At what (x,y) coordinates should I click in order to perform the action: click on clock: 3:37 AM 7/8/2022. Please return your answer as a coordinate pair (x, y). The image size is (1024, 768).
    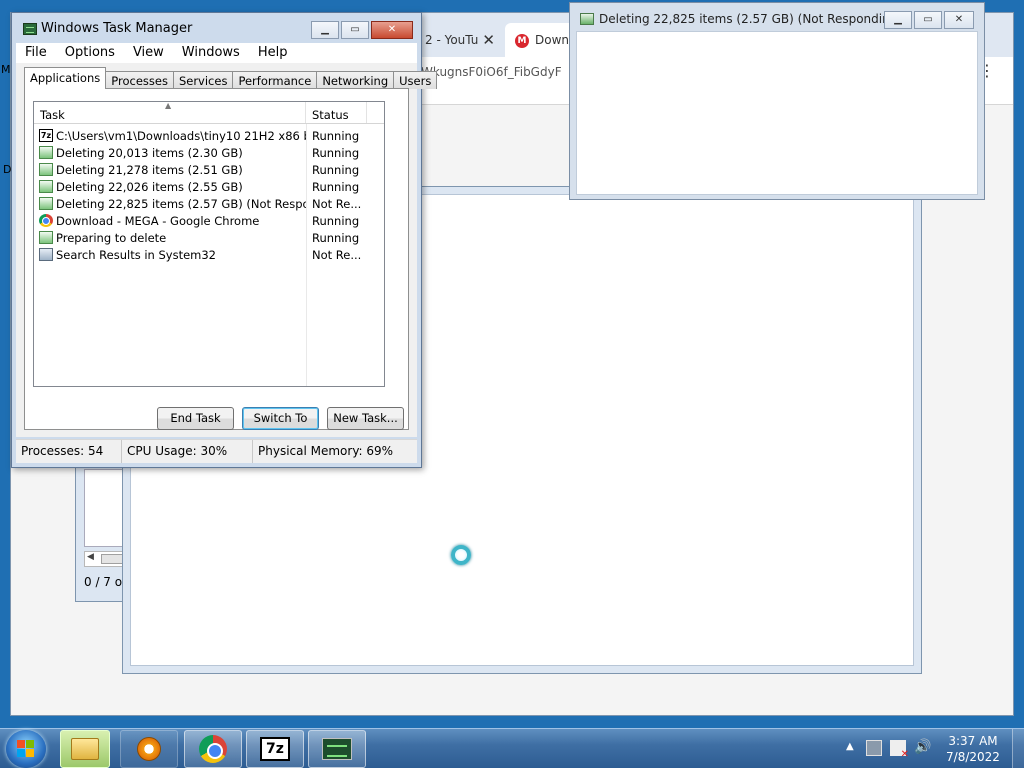
    Looking at the image, I should click on (973, 749).